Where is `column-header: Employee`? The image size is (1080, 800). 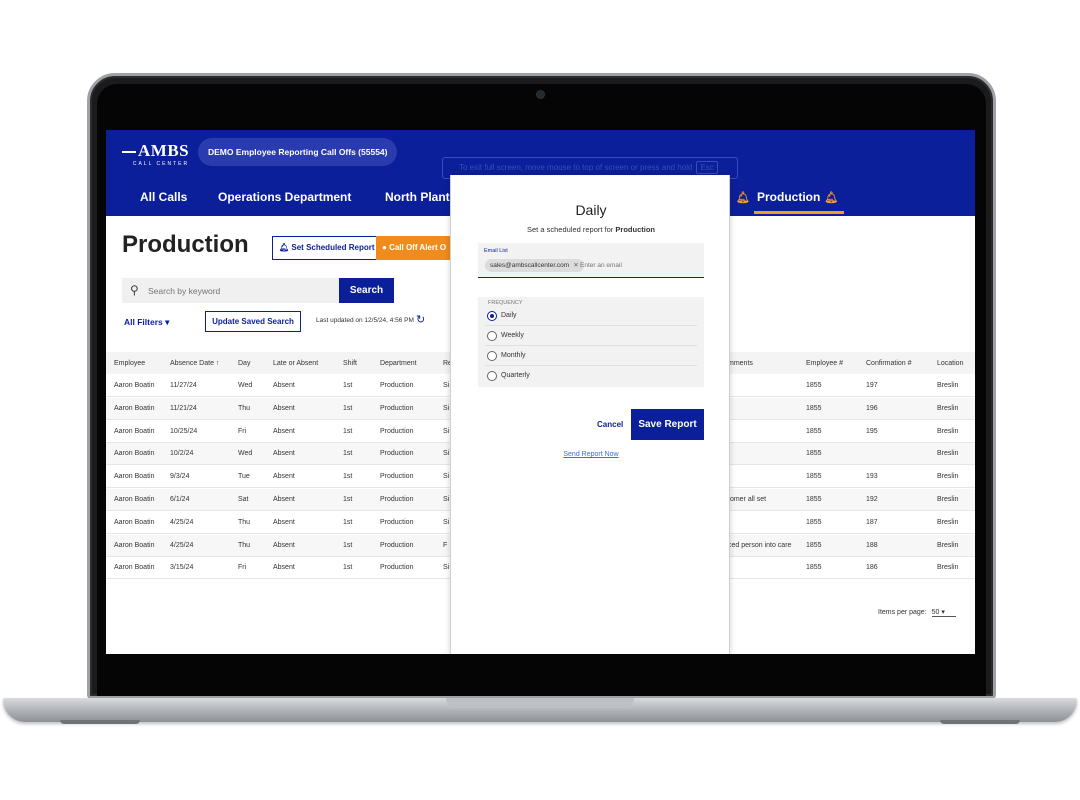 column-header: Employee is located at coordinates (129, 363).